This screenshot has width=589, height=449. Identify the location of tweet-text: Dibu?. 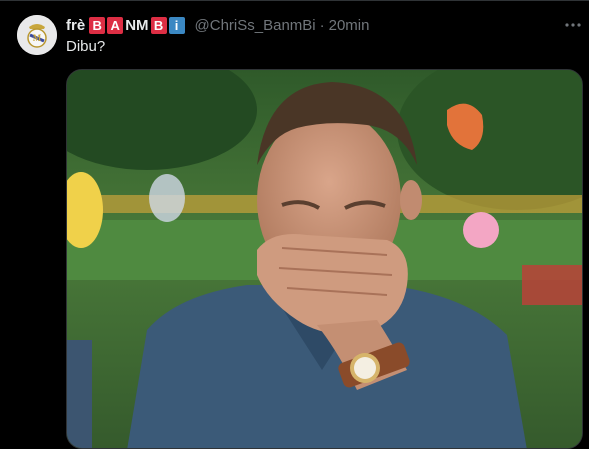
(86, 46).